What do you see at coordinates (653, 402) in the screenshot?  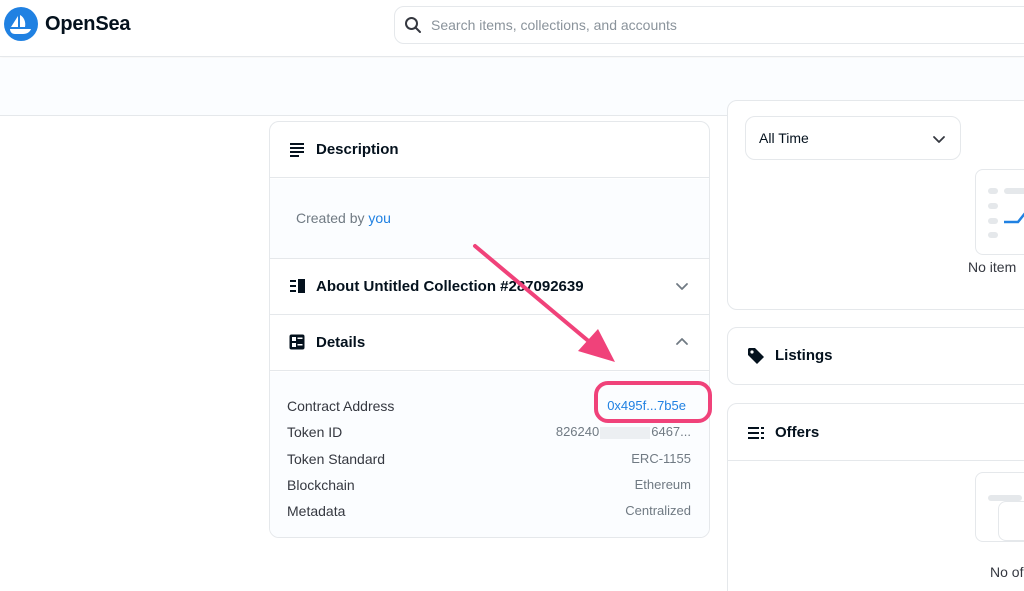 I see `annotation-highlight` at bounding box center [653, 402].